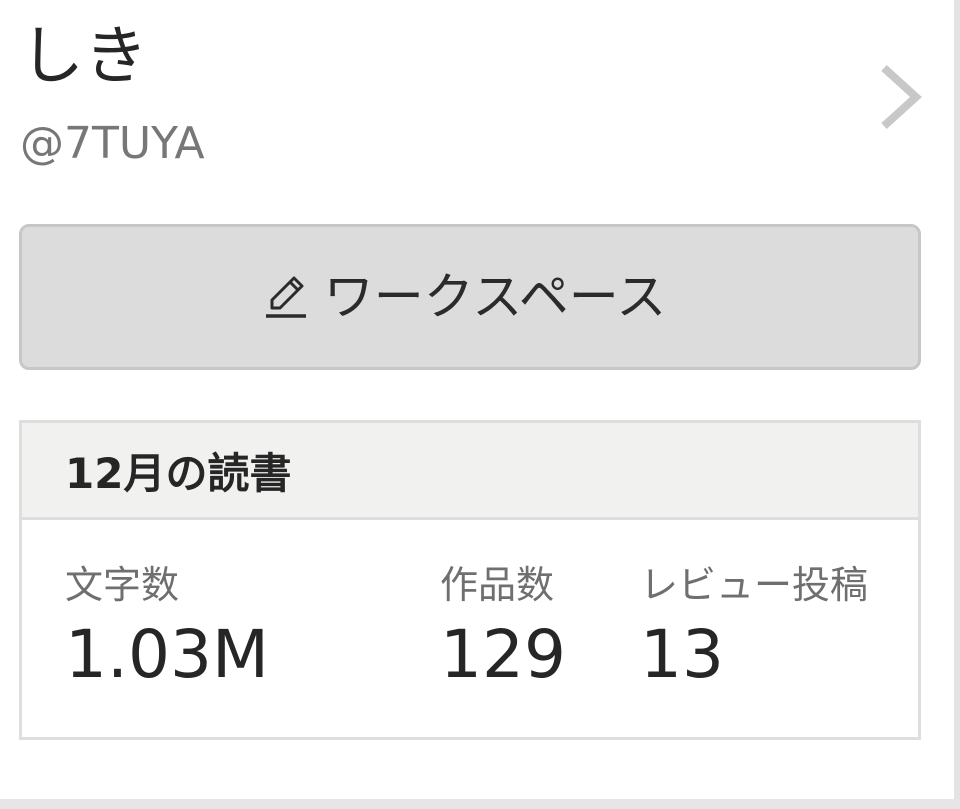  What do you see at coordinates (122, 585) in the screenshot?
I see `stat-label: 文字数` at bounding box center [122, 585].